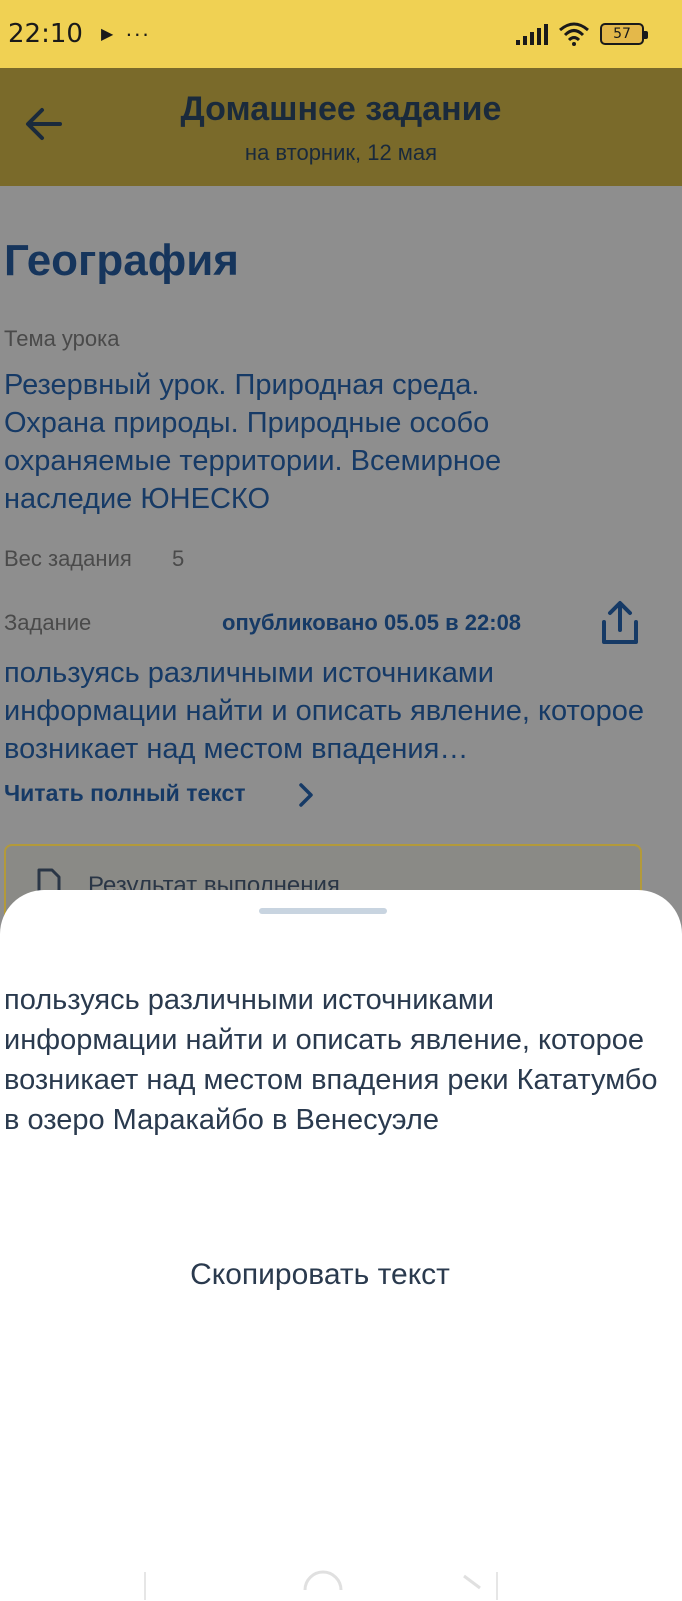 The width and height of the screenshot is (682, 1601). I want to click on task-label: Задание, so click(48, 622).